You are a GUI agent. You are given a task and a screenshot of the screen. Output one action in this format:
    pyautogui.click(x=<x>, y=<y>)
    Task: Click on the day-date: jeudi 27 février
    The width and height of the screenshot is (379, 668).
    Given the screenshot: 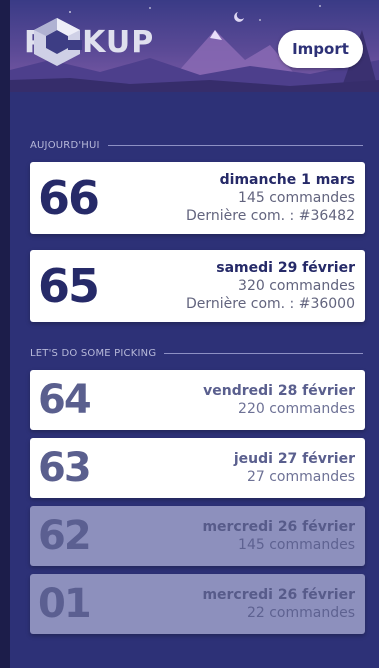 What is the action you would take?
    pyautogui.click(x=294, y=459)
    